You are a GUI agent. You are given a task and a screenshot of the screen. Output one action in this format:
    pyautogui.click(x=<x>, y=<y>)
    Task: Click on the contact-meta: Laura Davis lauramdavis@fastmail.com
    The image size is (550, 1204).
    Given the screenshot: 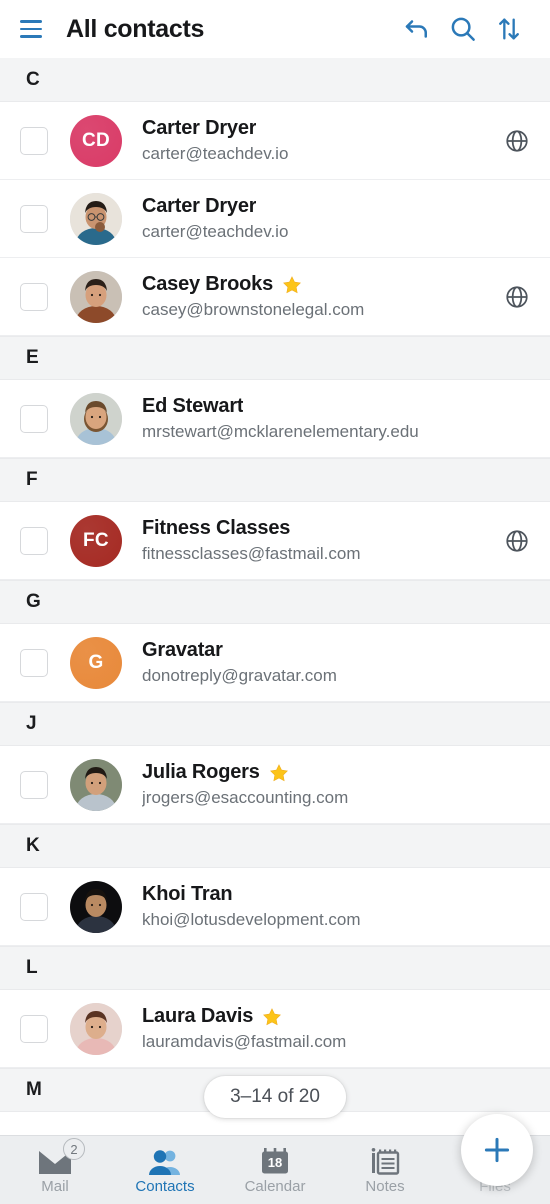 What is the action you would take?
    pyautogui.click(x=317, y=1028)
    